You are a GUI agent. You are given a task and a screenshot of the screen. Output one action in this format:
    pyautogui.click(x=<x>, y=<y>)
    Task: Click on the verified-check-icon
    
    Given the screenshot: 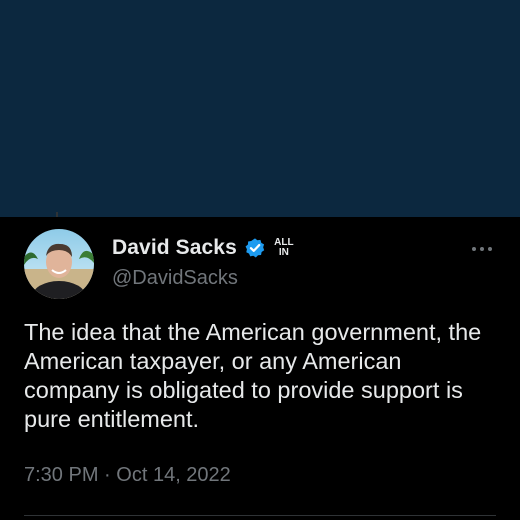 What is the action you would take?
    pyautogui.click(x=255, y=248)
    